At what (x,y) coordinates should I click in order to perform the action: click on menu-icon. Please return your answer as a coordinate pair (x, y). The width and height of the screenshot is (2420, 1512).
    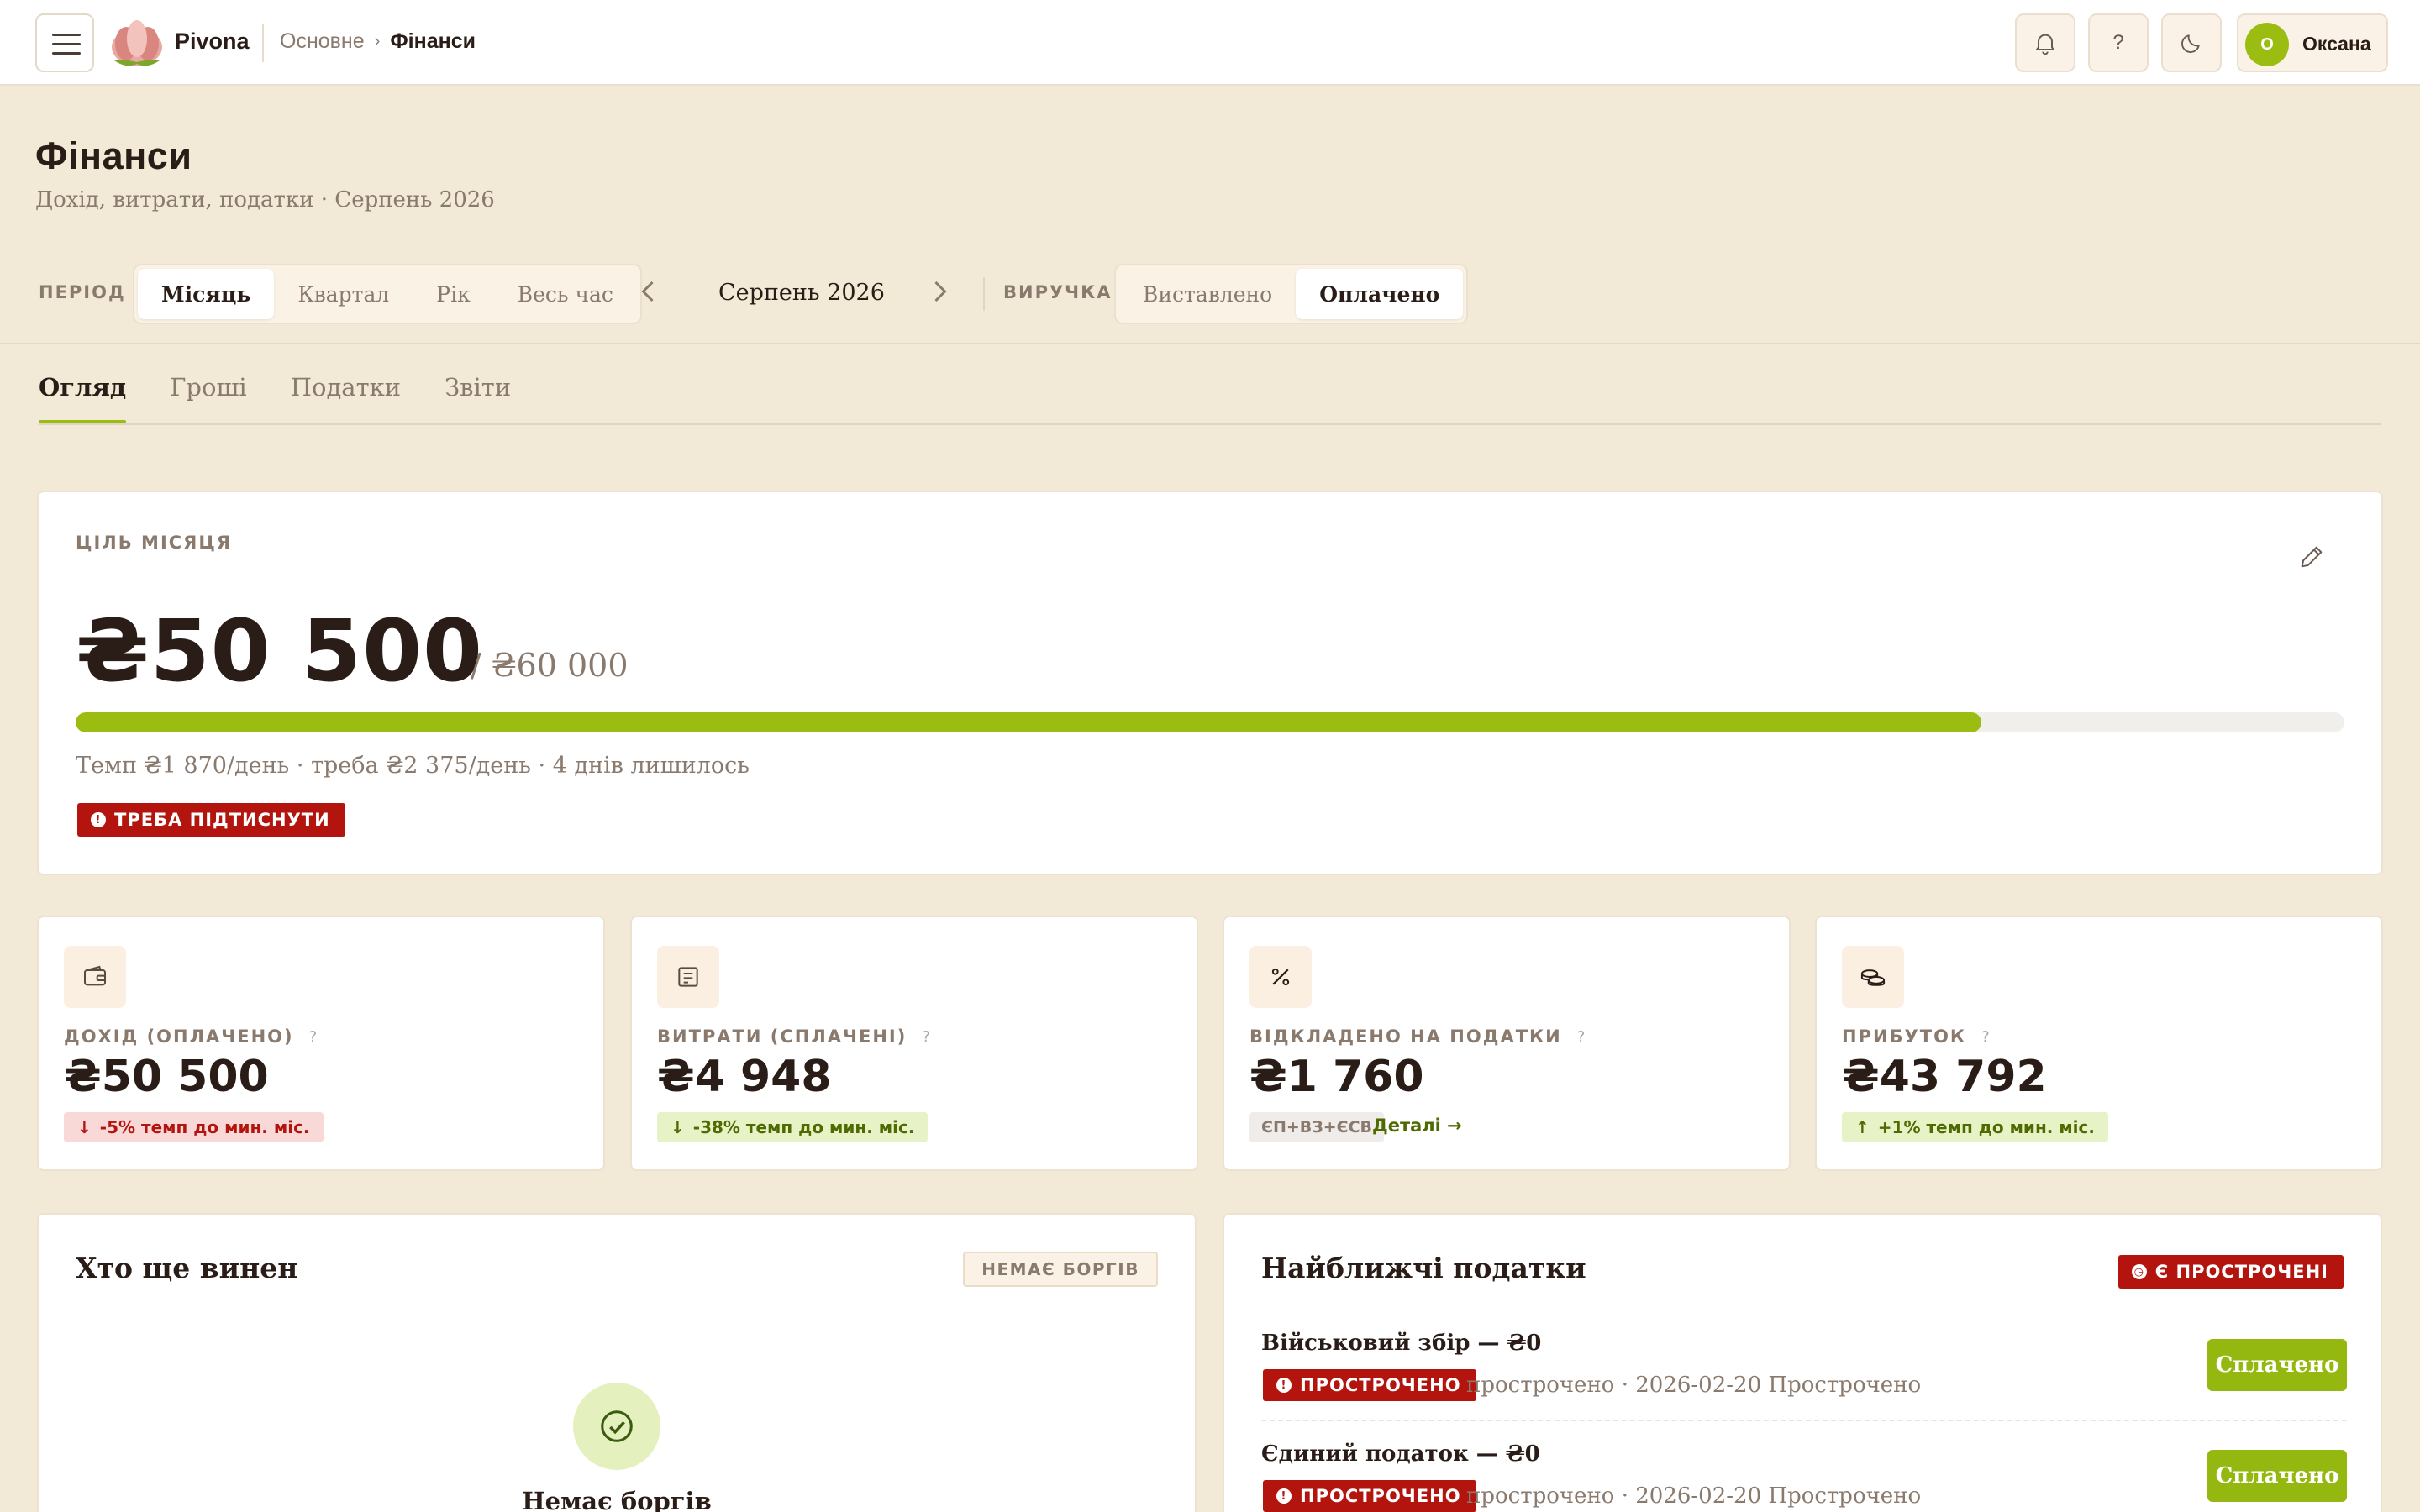
    Looking at the image, I should click on (66, 35).